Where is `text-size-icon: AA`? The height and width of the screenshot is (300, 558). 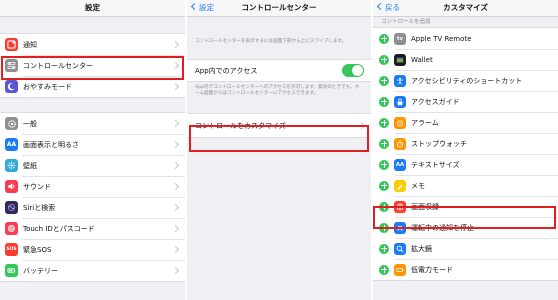
text-size-icon: AA is located at coordinates (400, 164).